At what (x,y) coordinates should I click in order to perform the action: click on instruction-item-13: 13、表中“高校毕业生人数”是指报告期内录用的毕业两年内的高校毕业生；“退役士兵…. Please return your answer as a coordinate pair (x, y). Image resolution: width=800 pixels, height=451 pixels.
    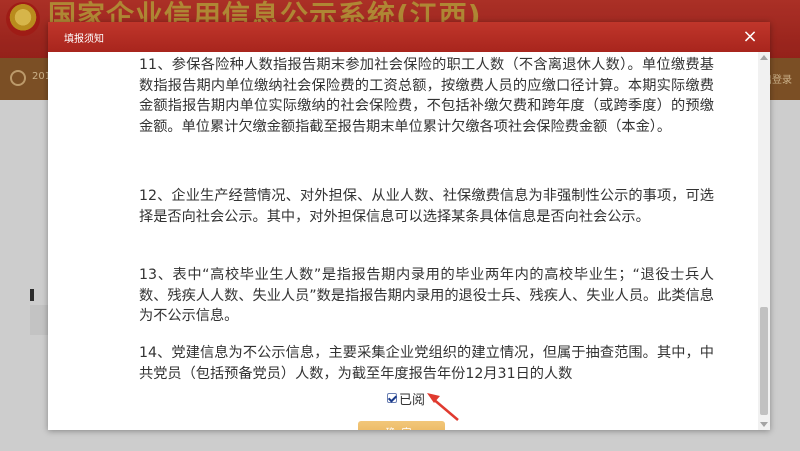
    Looking at the image, I should click on (426, 295).